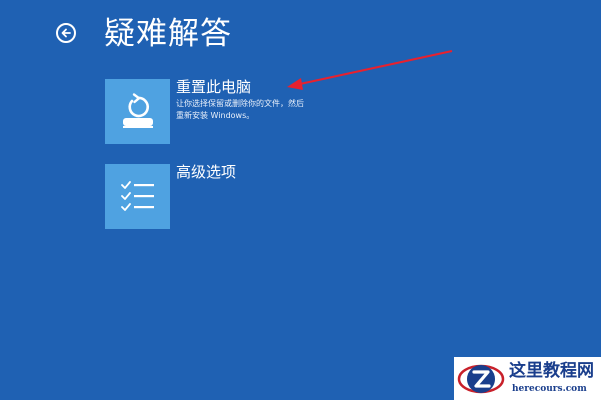 The image size is (601, 400). I want to click on reset-pc-description-line-1: 让你选择保留或删除你的文件，然后, so click(240, 103).